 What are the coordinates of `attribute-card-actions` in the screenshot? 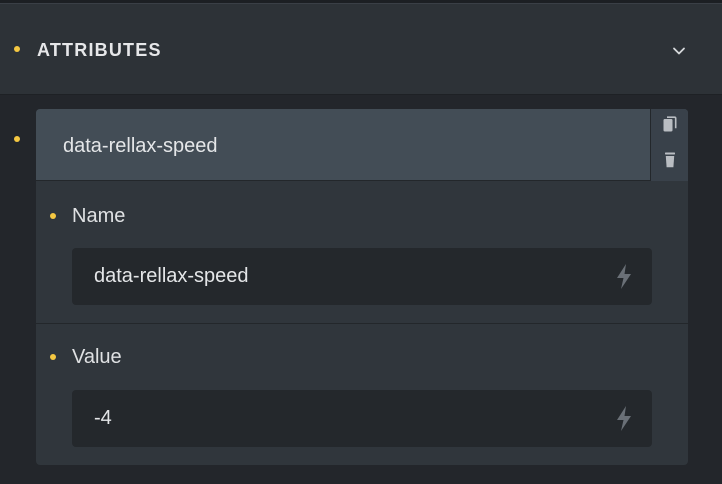 It's located at (669, 145).